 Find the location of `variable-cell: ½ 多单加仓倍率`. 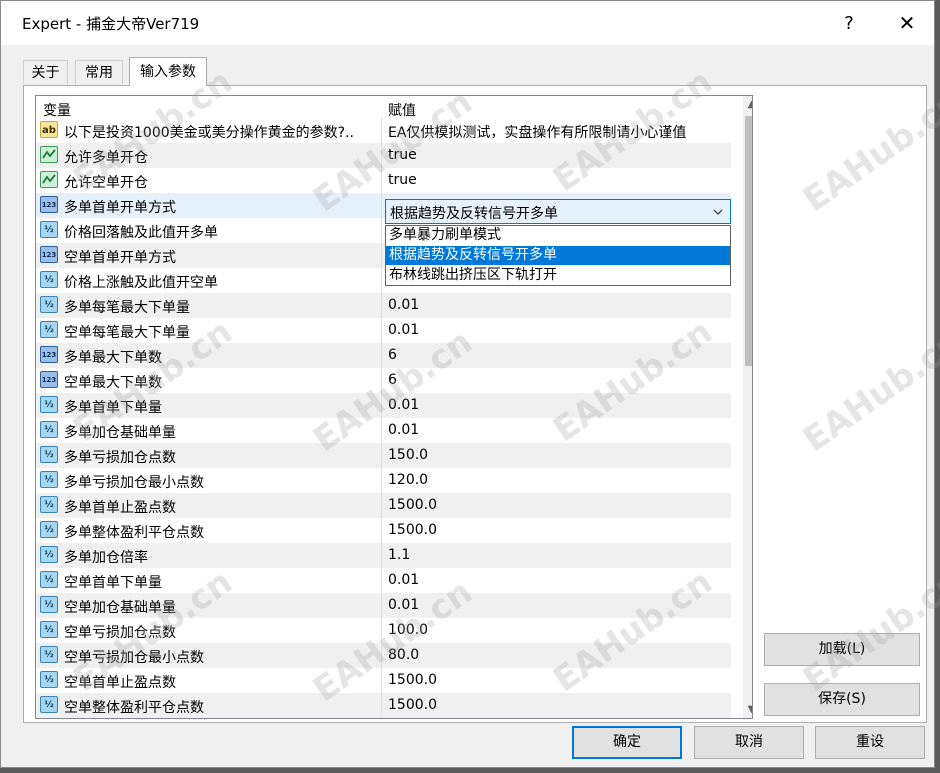

variable-cell: ½ 多单加仓倍率 is located at coordinates (209, 555).